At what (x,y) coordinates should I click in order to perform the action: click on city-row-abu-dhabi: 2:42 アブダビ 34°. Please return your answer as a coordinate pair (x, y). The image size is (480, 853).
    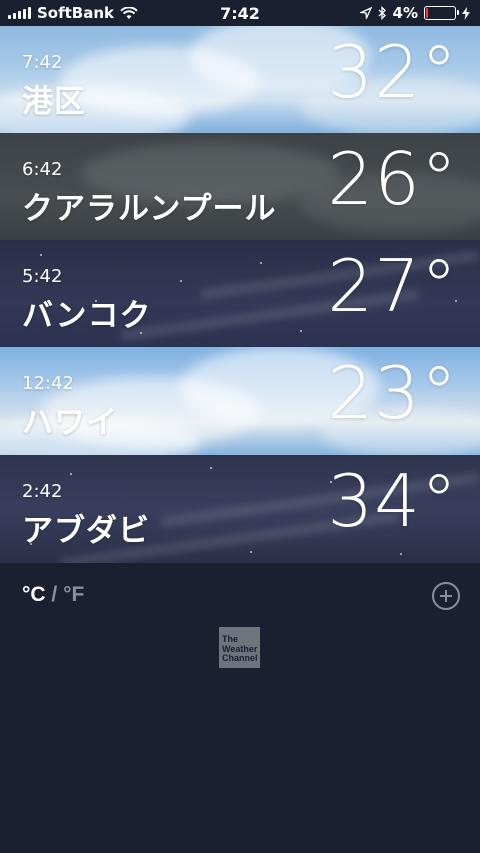
    Looking at the image, I should click on (240, 509).